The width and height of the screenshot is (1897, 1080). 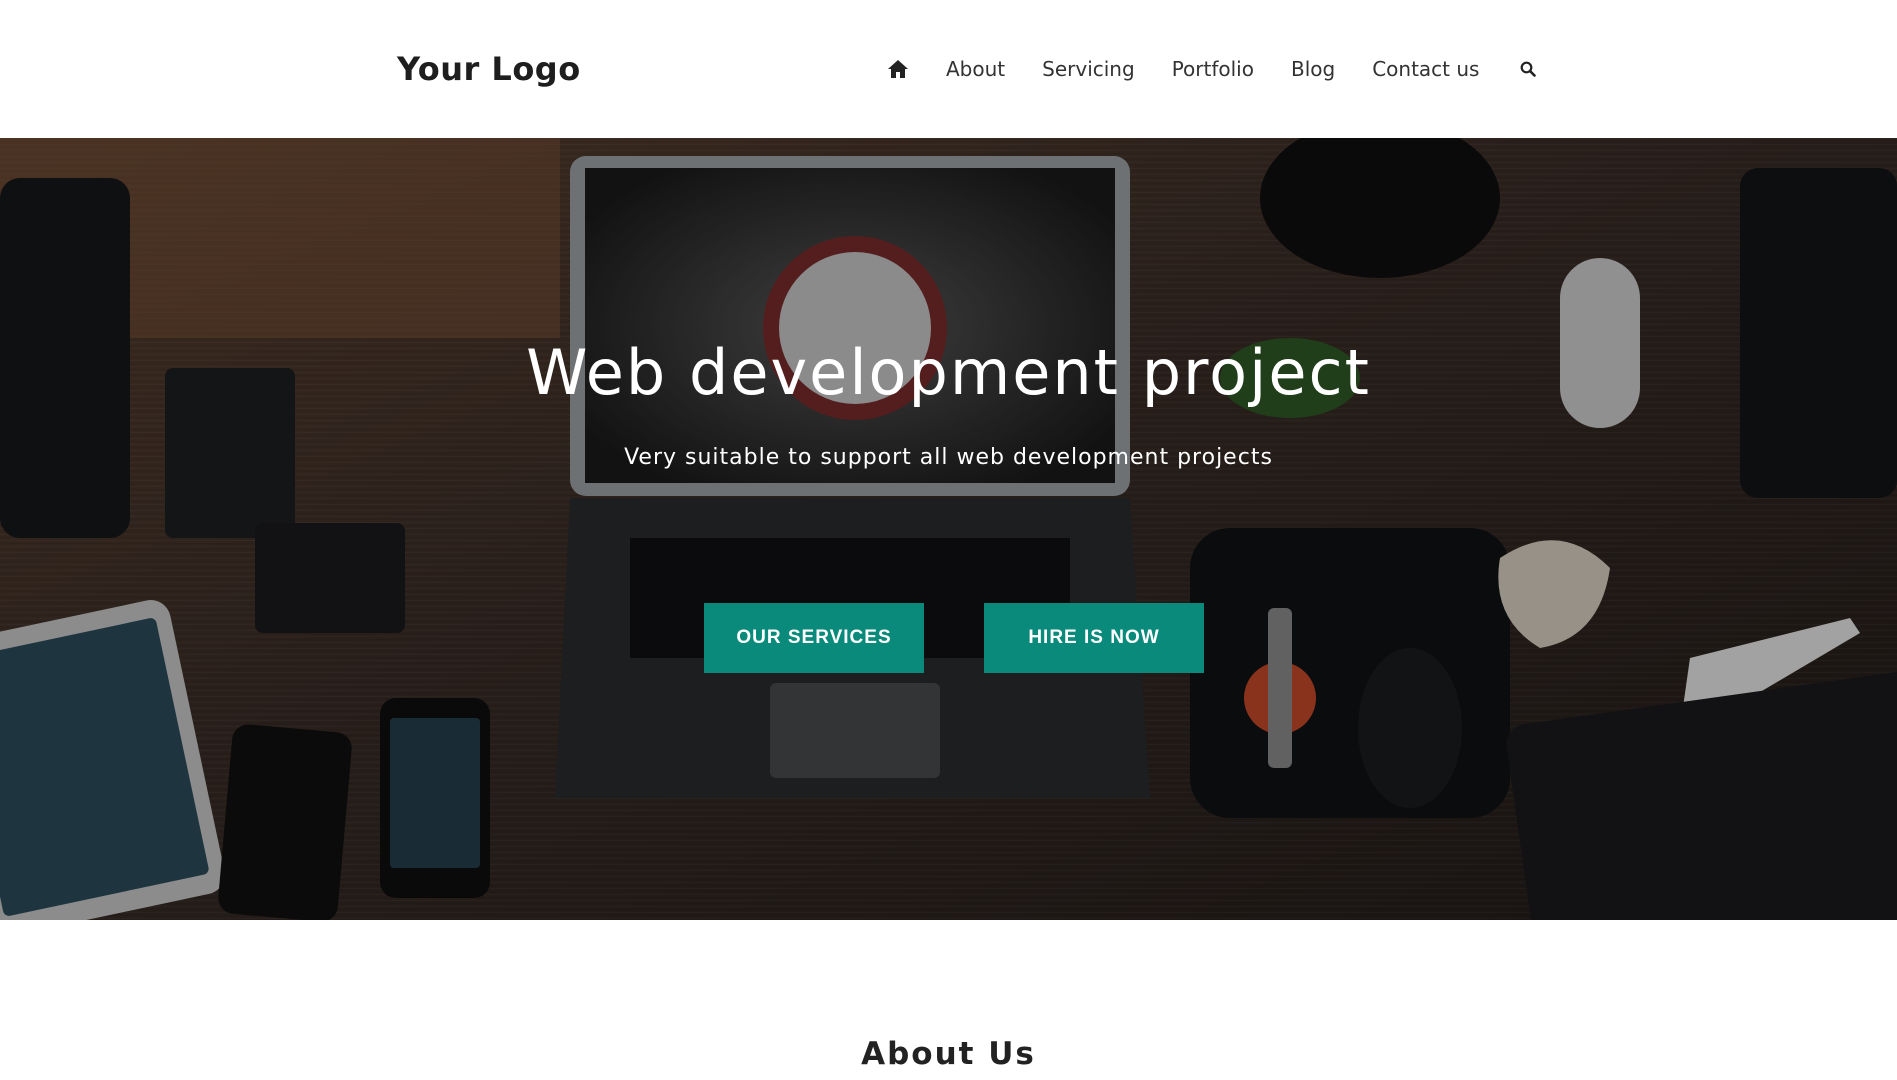 I want to click on home-icon, so click(x=898, y=69).